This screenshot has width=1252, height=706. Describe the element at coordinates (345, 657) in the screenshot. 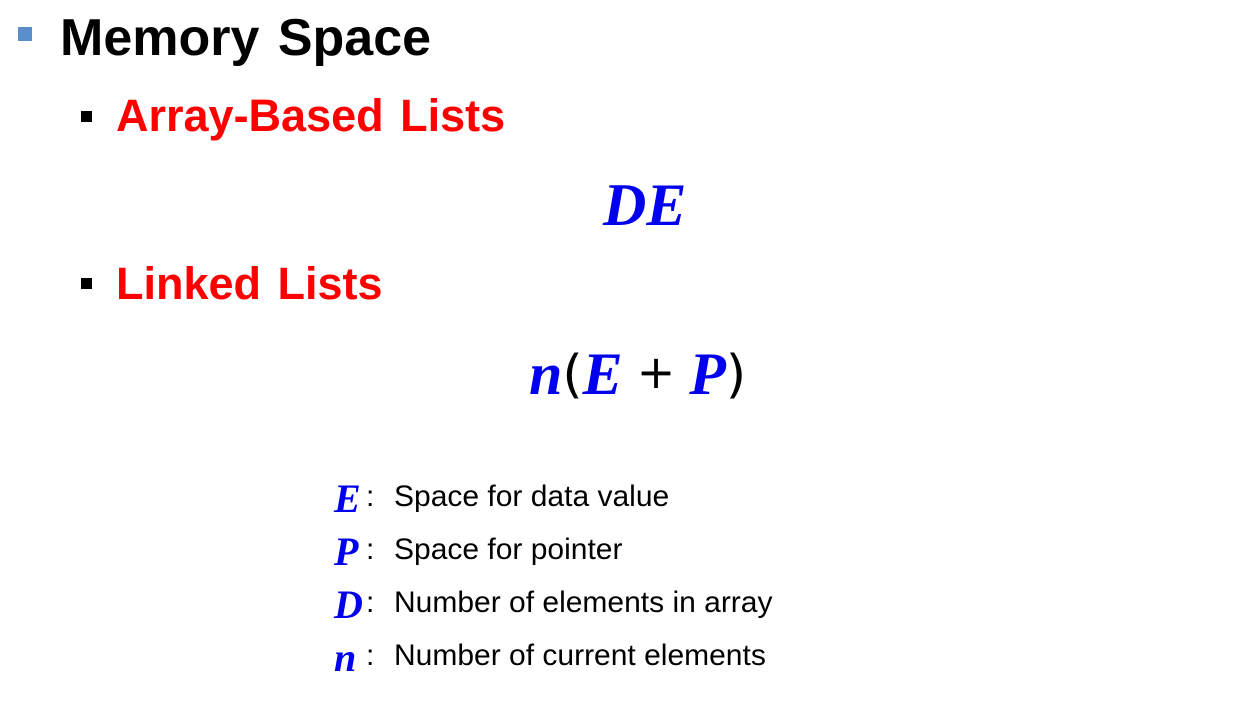

I see `legend-symbol: n` at that location.